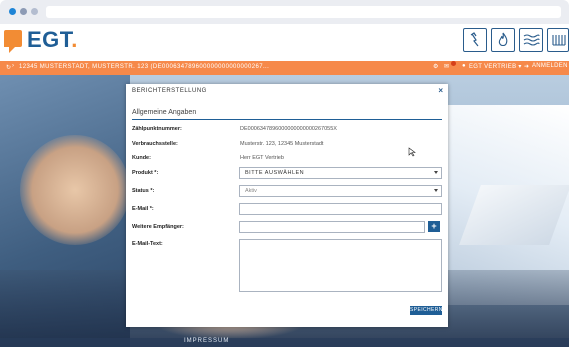 This screenshot has height=347, width=569. I want to click on chevron-right-icon: ›, so click(13, 66).